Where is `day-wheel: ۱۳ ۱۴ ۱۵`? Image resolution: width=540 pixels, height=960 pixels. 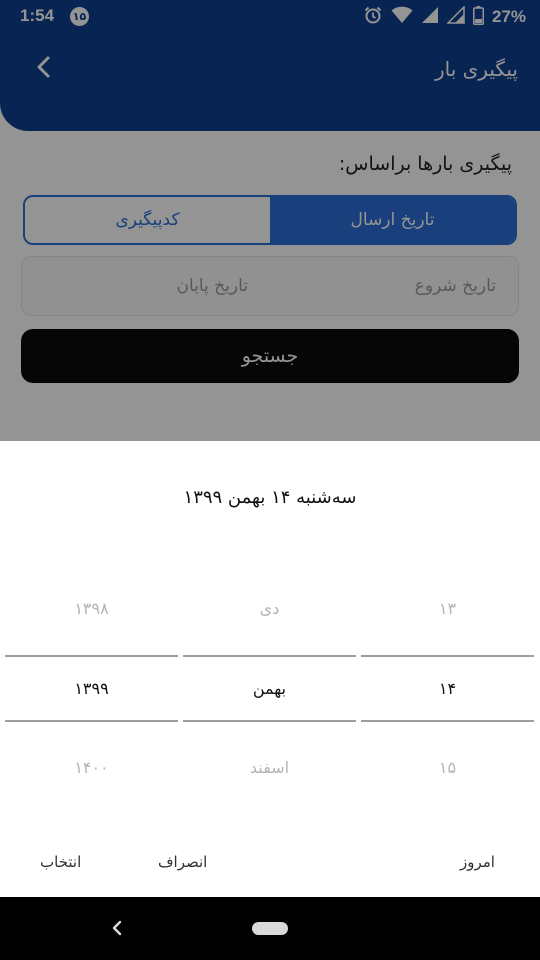
day-wheel: ۱۳ ۱۴ ۱۵ is located at coordinates (447, 691).